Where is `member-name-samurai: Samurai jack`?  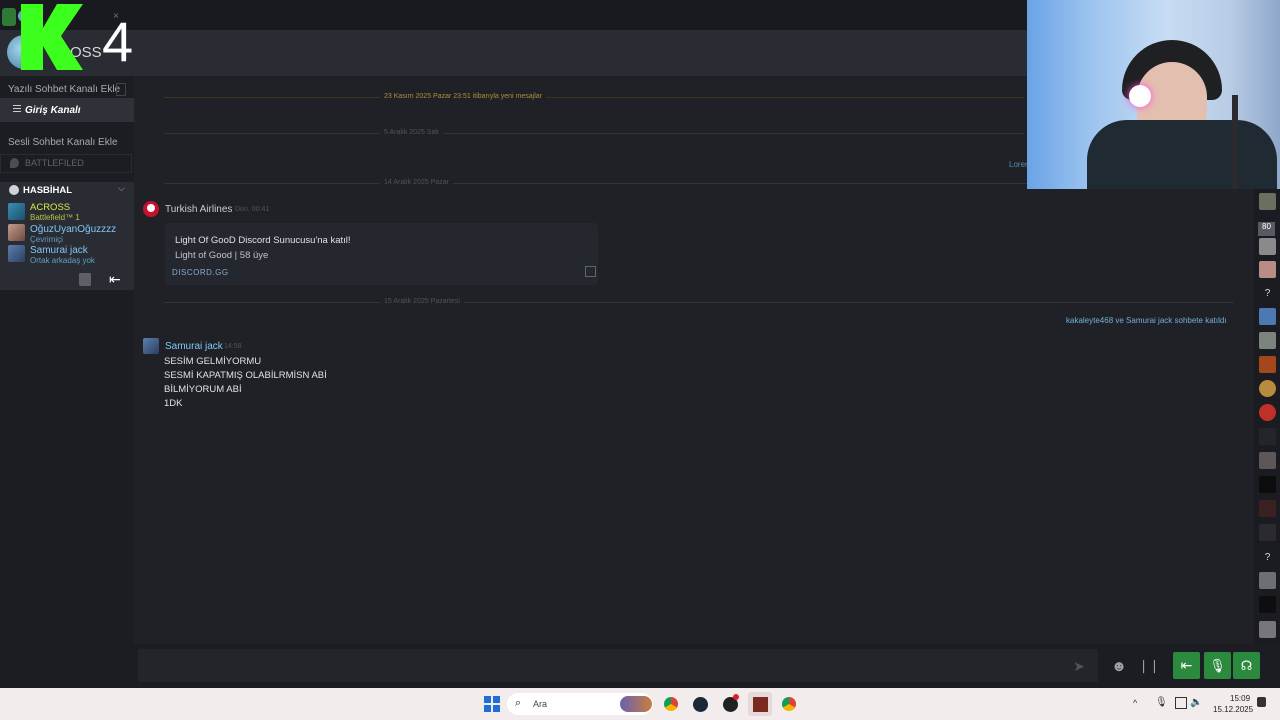
member-name-samurai: Samurai jack is located at coordinates (59, 250).